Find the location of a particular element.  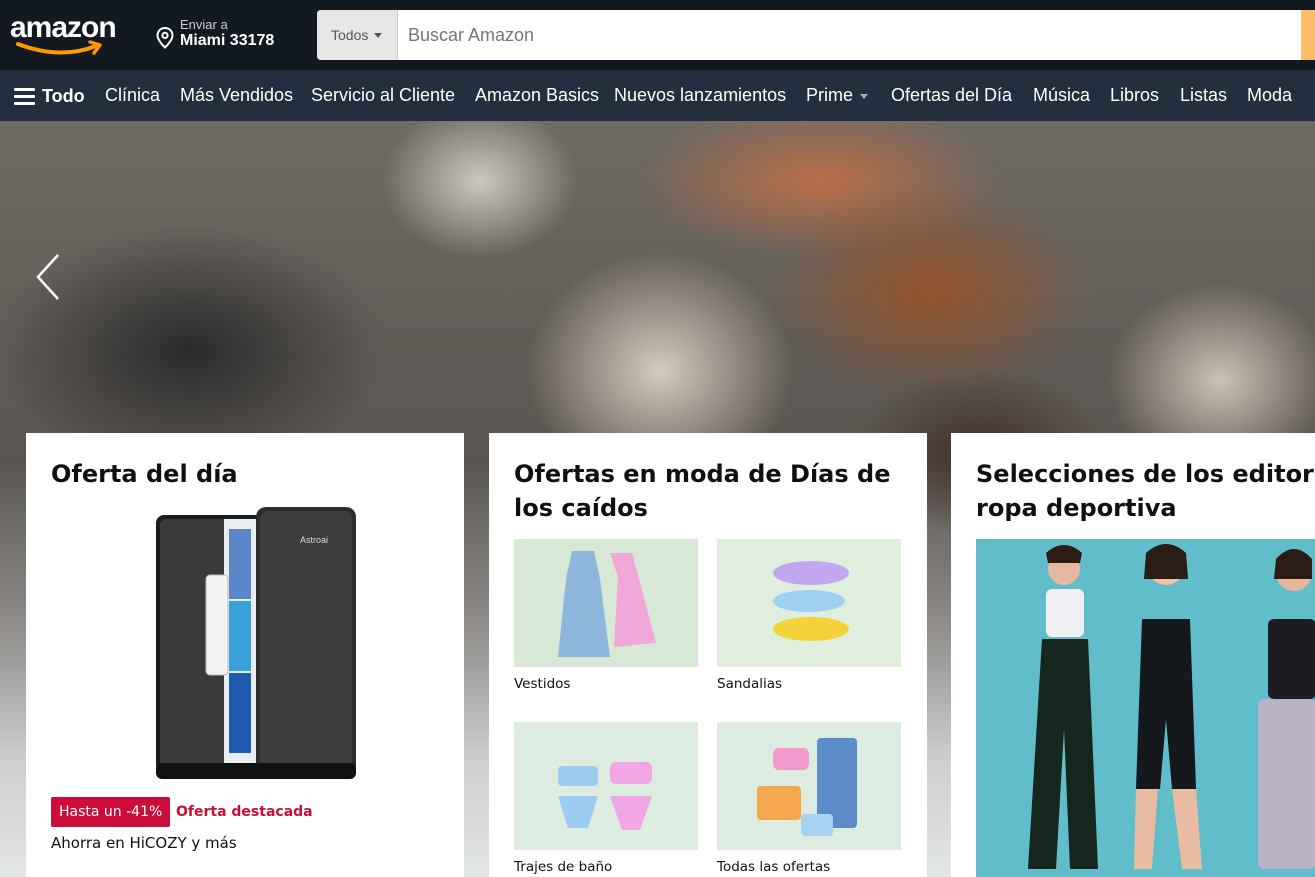

fashion-item-swimwear: Trajes de baño is located at coordinates (606, 798).